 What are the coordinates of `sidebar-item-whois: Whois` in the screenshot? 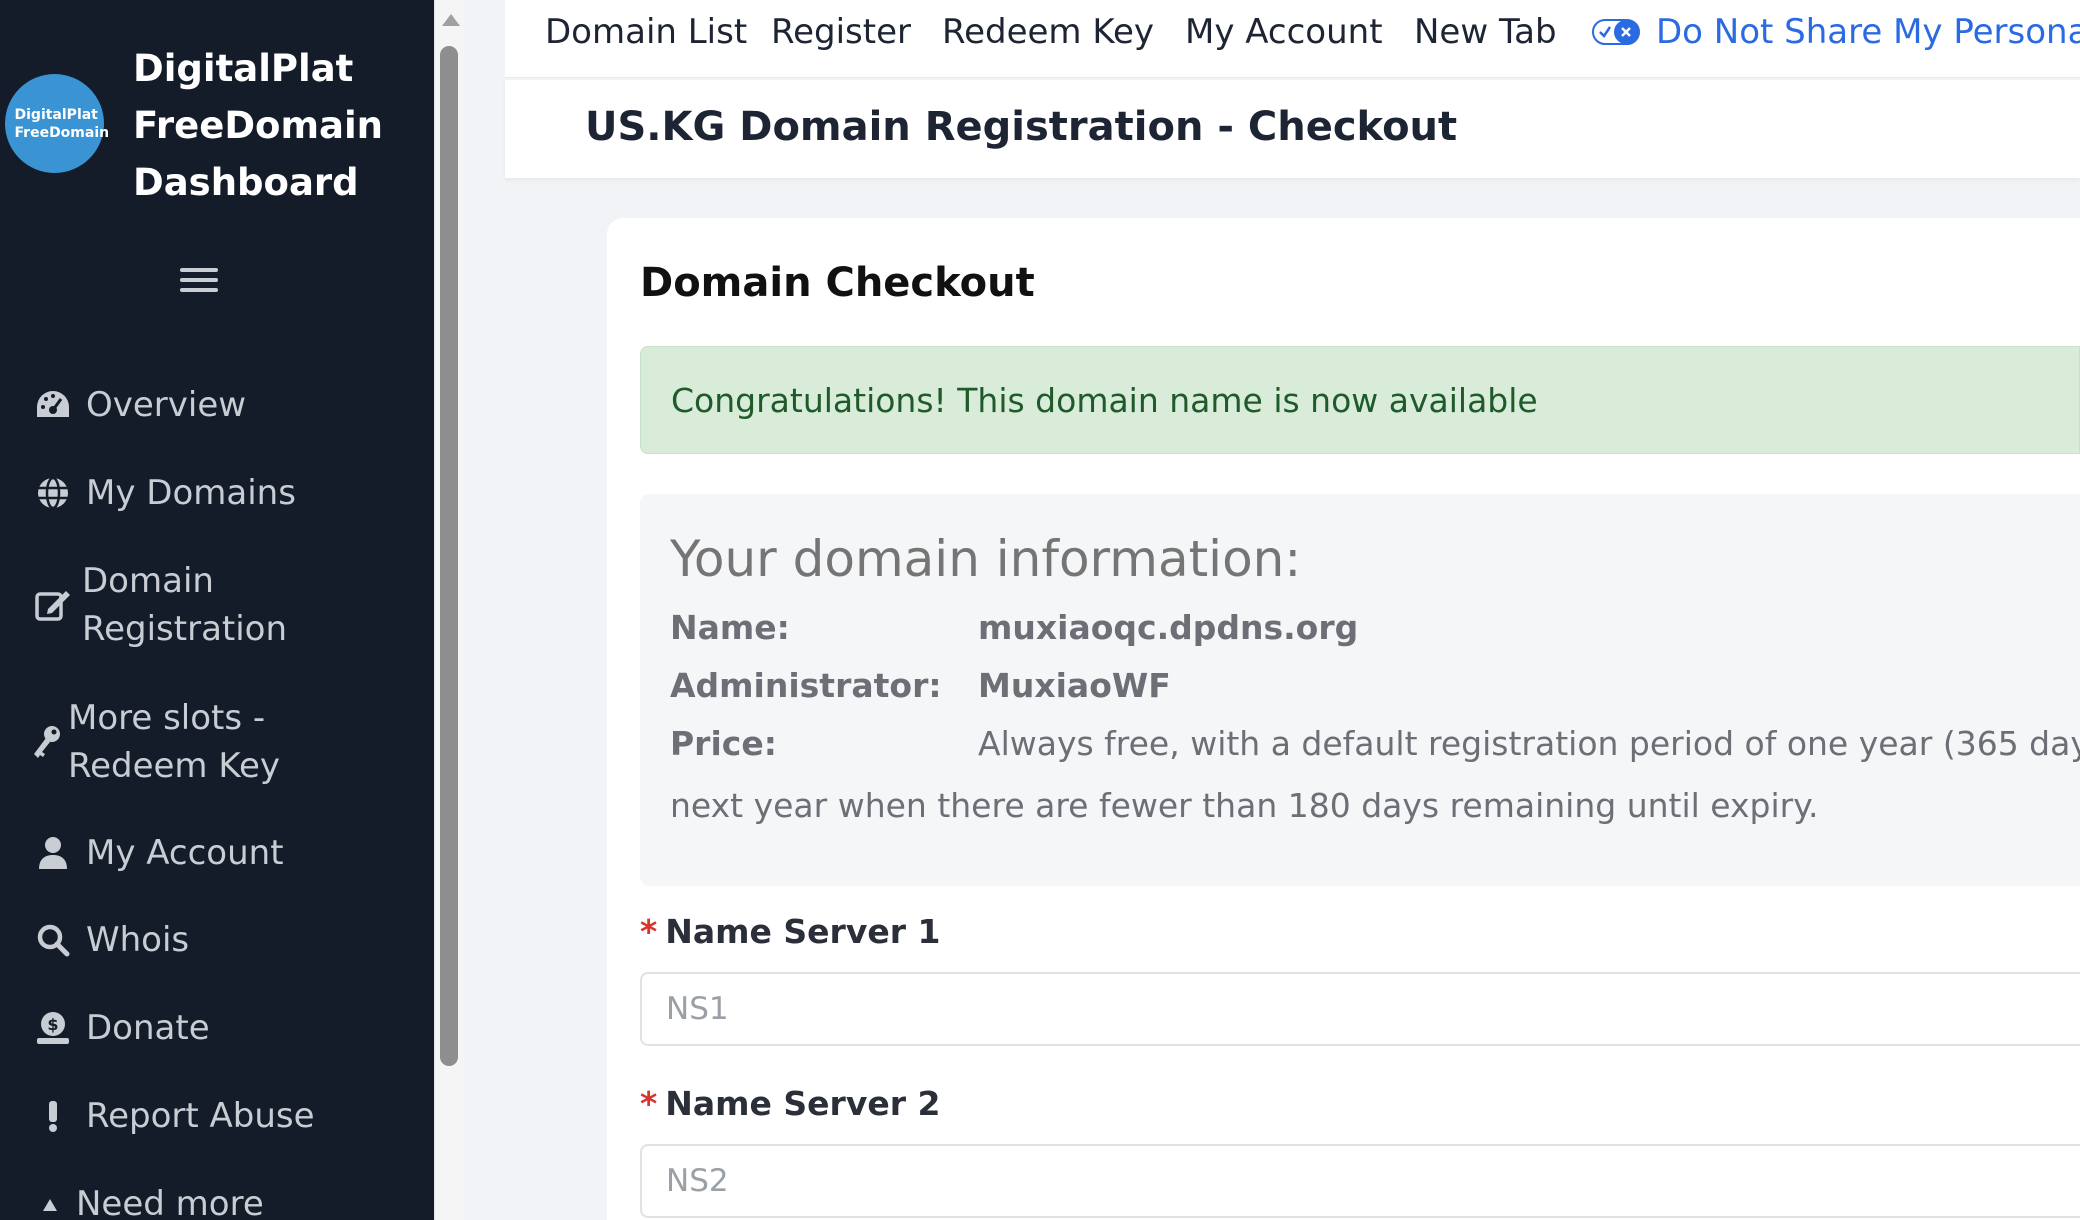 It's located at (230, 940).